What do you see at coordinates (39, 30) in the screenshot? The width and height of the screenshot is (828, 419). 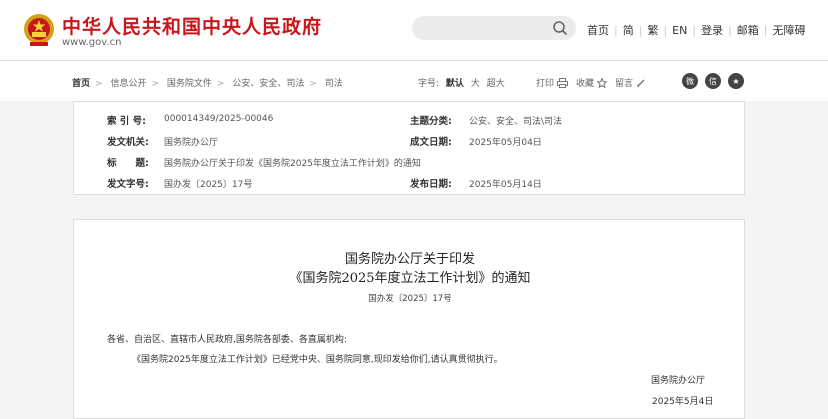 I see `national-emblem-icon` at bounding box center [39, 30].